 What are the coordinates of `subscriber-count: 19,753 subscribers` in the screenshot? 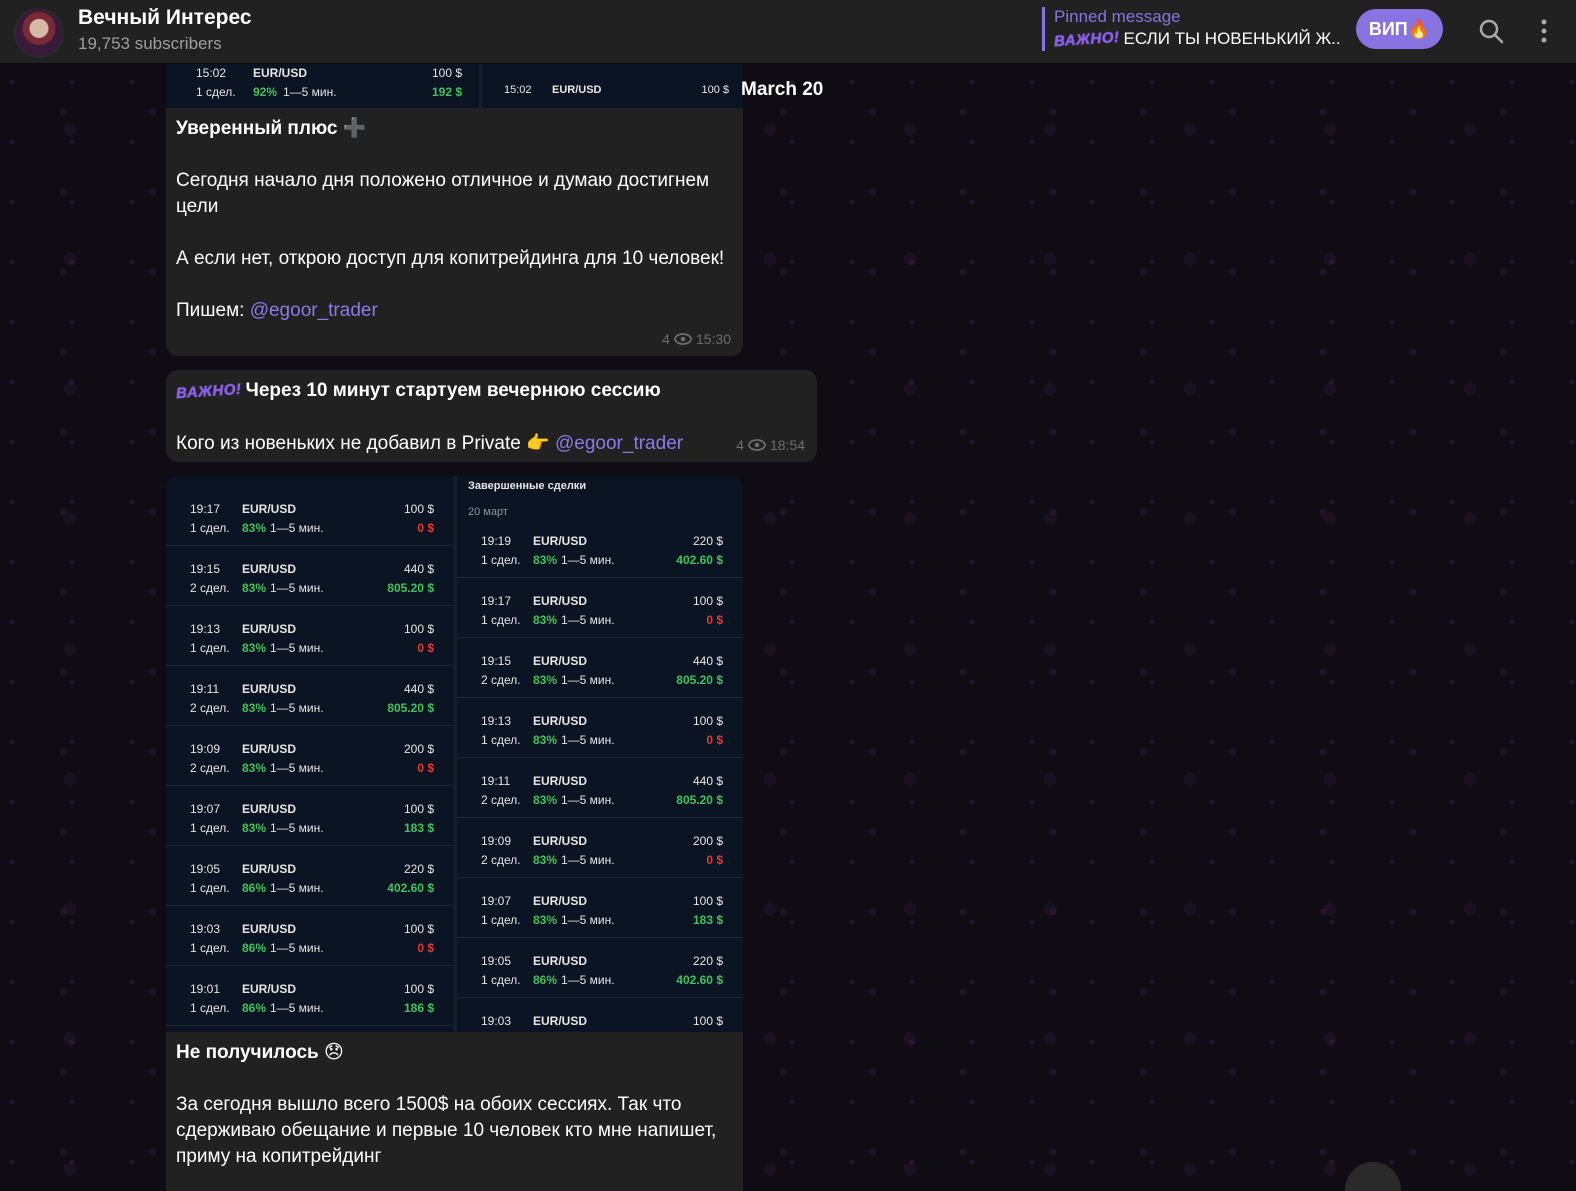 It's located at (150, 43).